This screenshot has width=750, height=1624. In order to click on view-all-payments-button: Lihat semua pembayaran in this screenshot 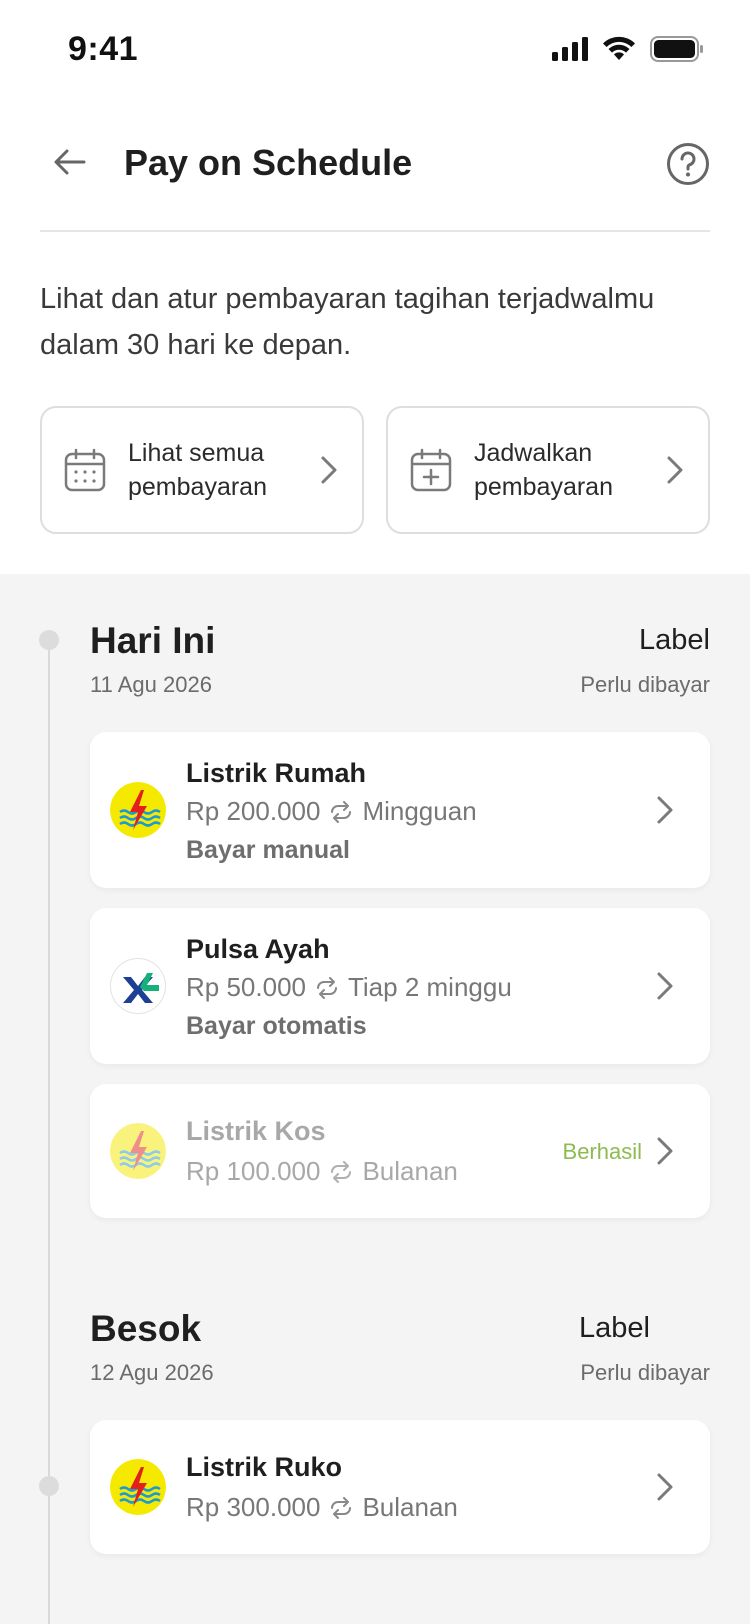, I will do `click(202, 470)`.